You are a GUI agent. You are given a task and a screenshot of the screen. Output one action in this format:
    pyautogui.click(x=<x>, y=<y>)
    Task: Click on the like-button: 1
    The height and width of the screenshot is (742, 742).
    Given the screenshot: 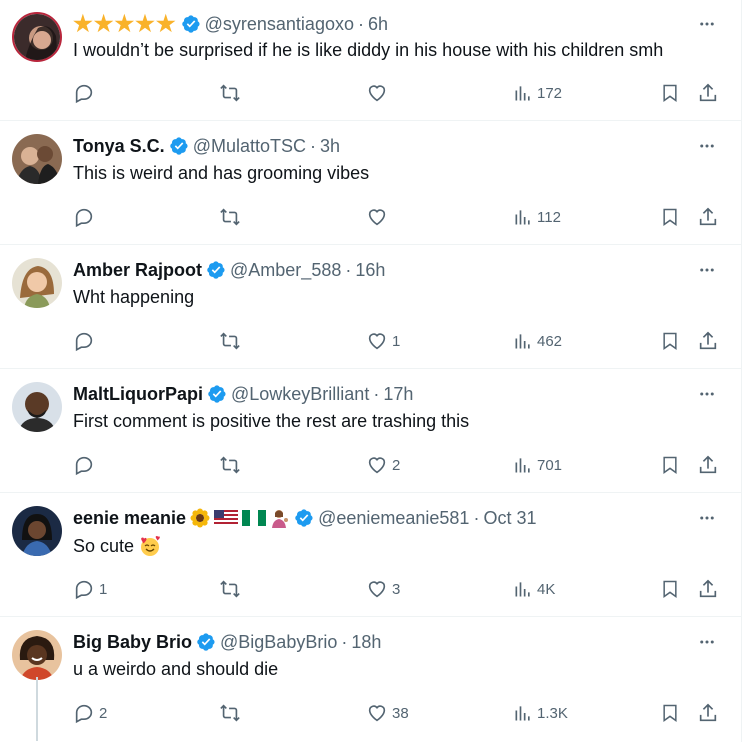 What is the action you would take?
    pyautogui.click(x=383, y=341)
    